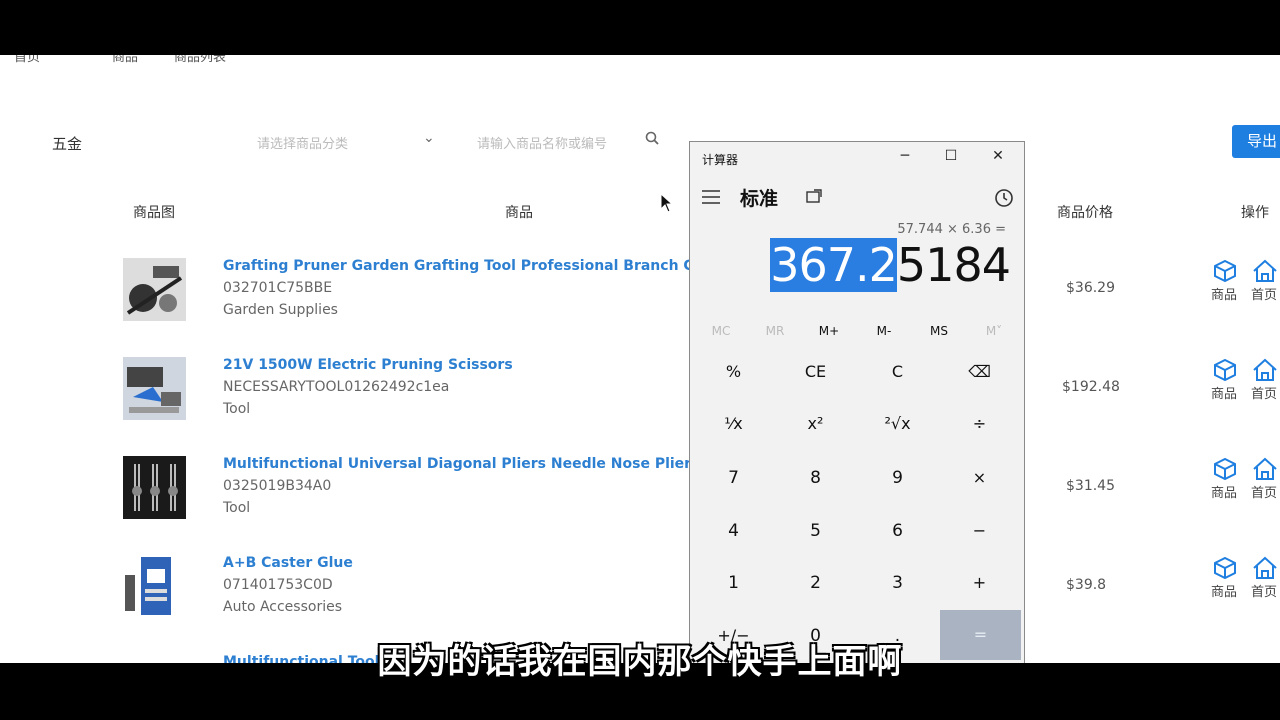 Image resolution: width=1280 pixels, height=720 pixels. I want to click on digit-5-button: 5, so click(815, 531).